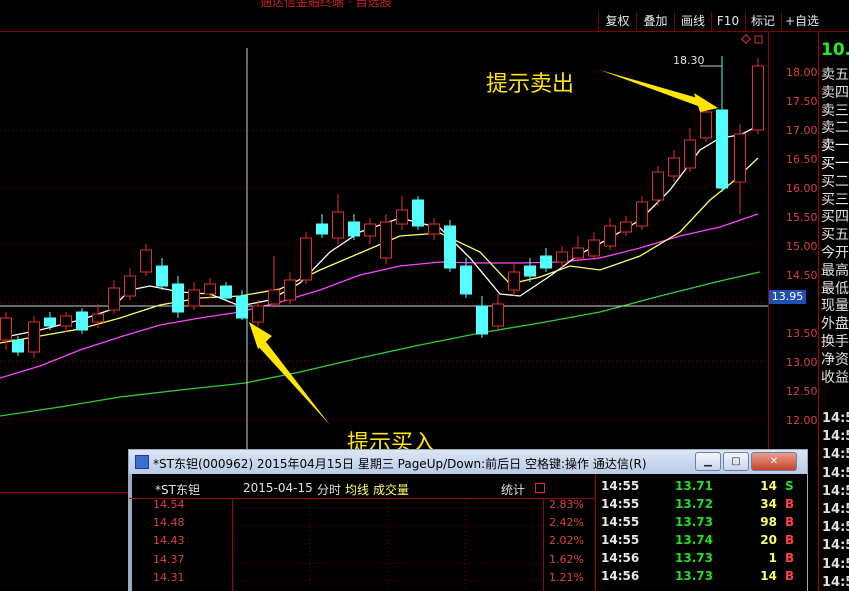 Image resolution: width=849 pixels, height=591 pixels. I want to click on stats-label: 统计, so click(513, 489).